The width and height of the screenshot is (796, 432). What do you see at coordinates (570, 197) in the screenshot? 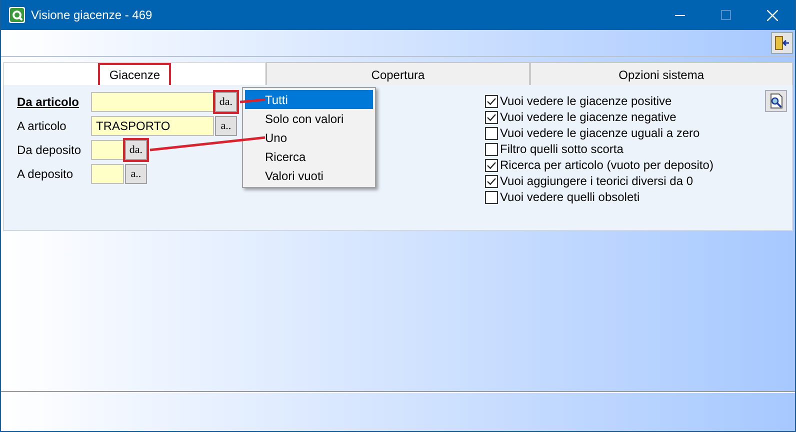
I see `checkbox-label: Vuoi vedere quelli obsoleti` at bounding box center [570, 197].